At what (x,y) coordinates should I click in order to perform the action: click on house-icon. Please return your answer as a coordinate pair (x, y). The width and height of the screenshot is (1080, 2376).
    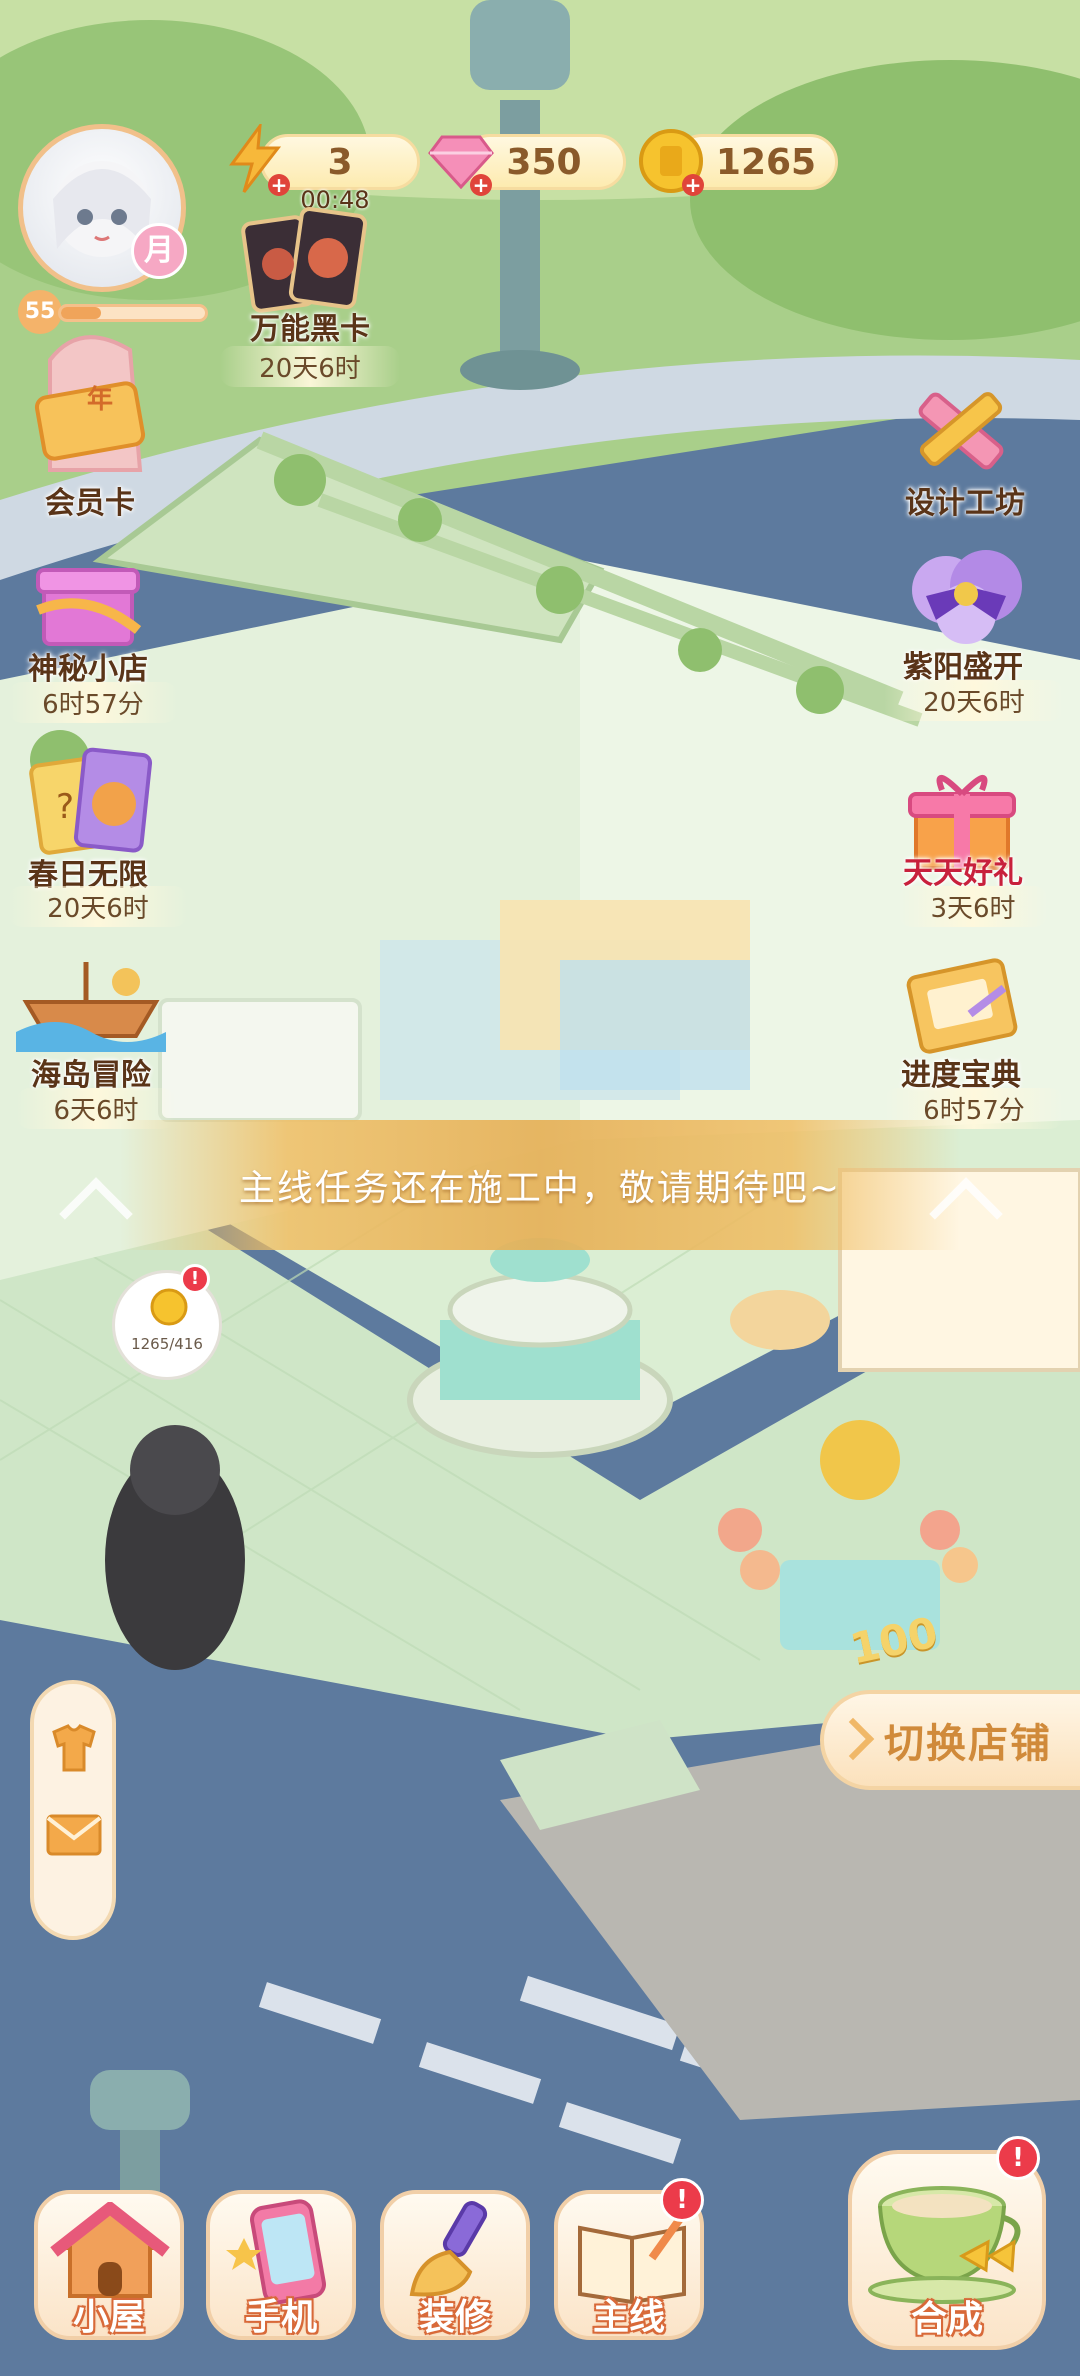
    Looking at the image, I should click on (110, 2250).